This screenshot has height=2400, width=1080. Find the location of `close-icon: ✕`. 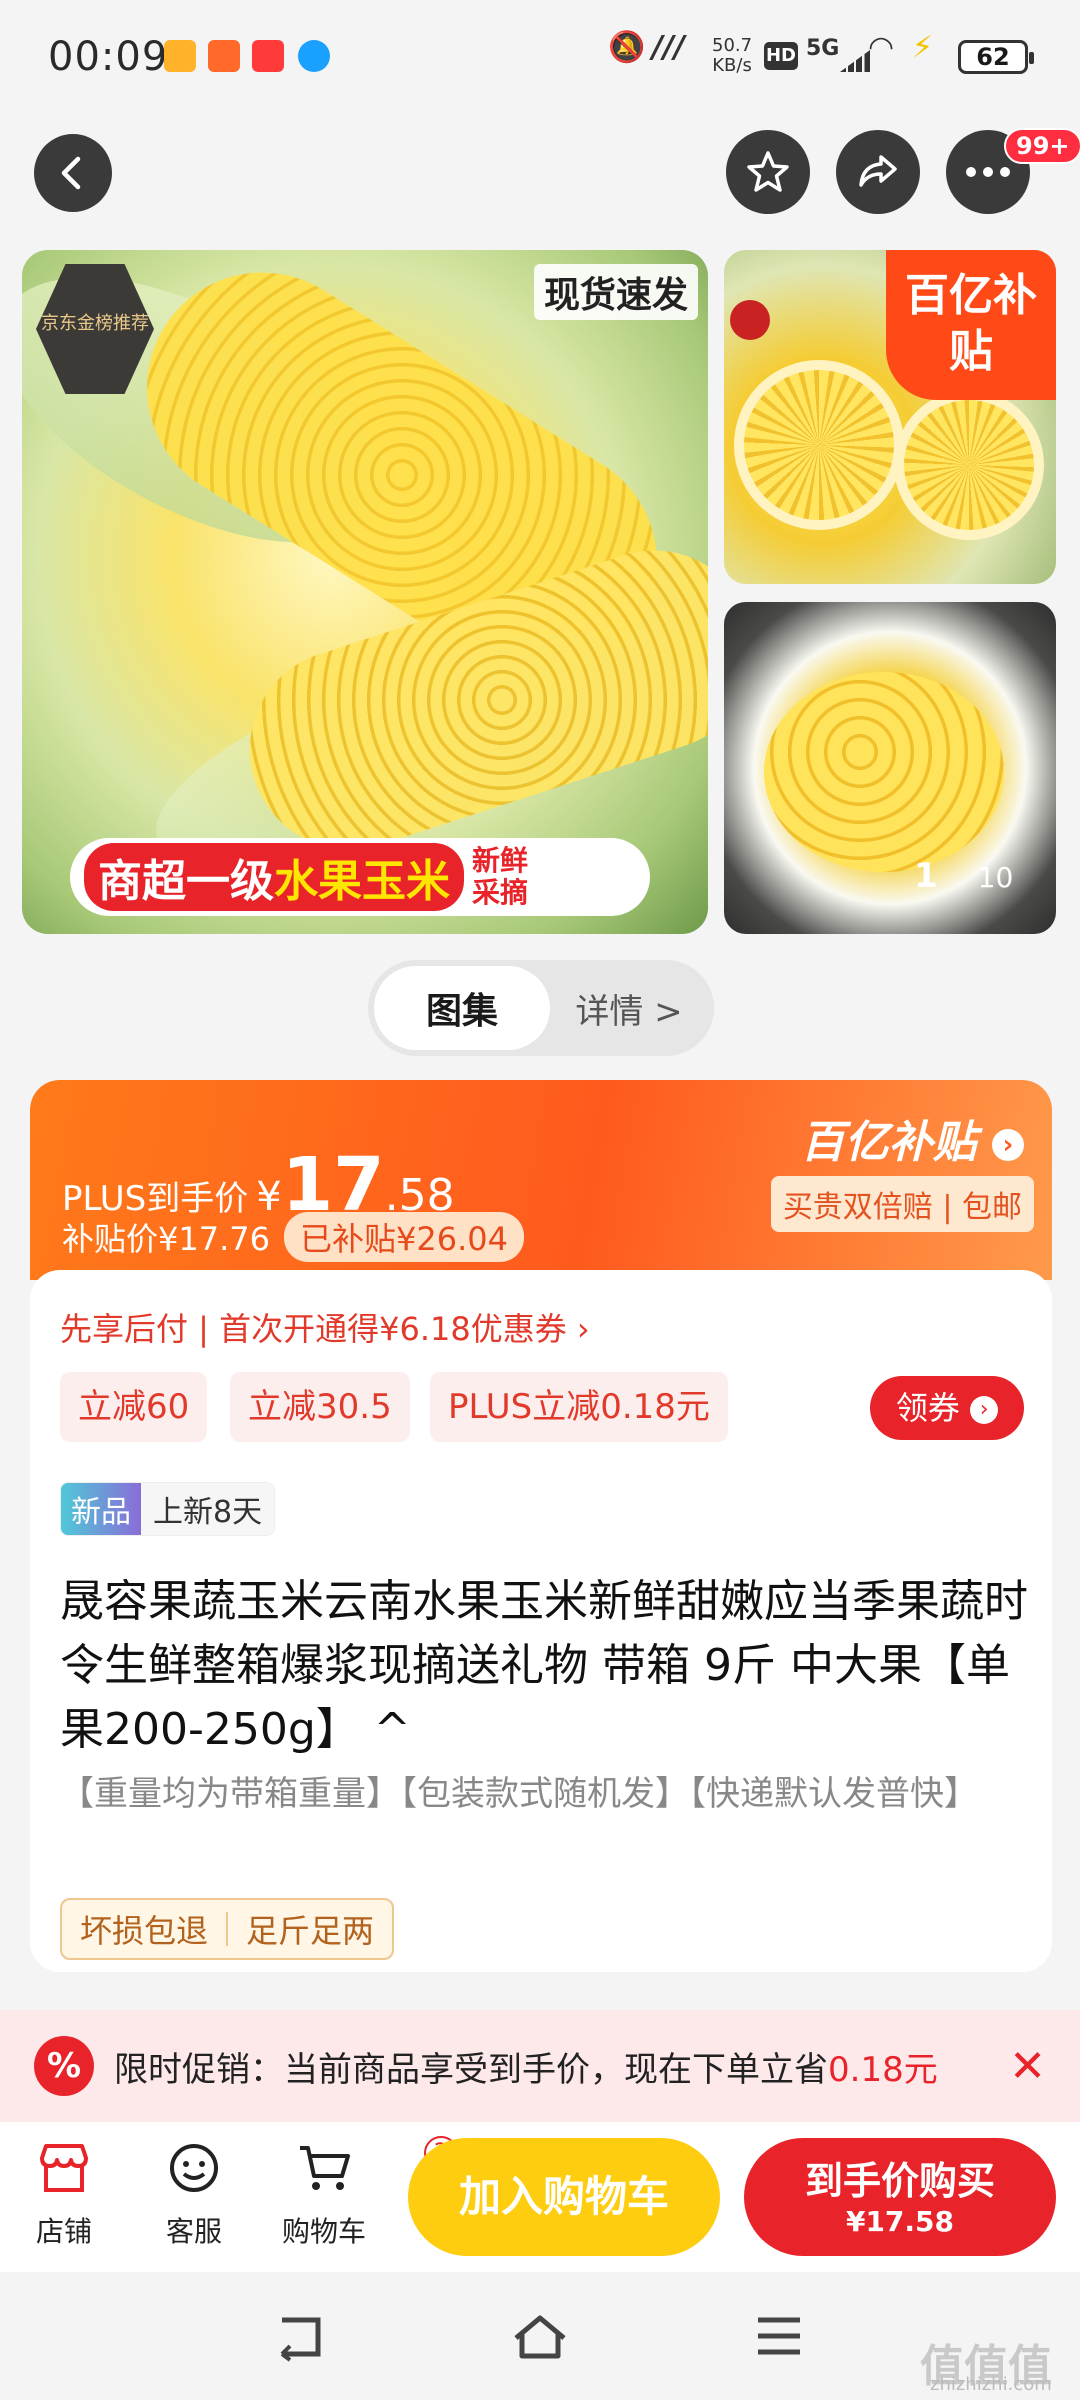

close-icon: ✕ is located at coordinates (1027, 2066).